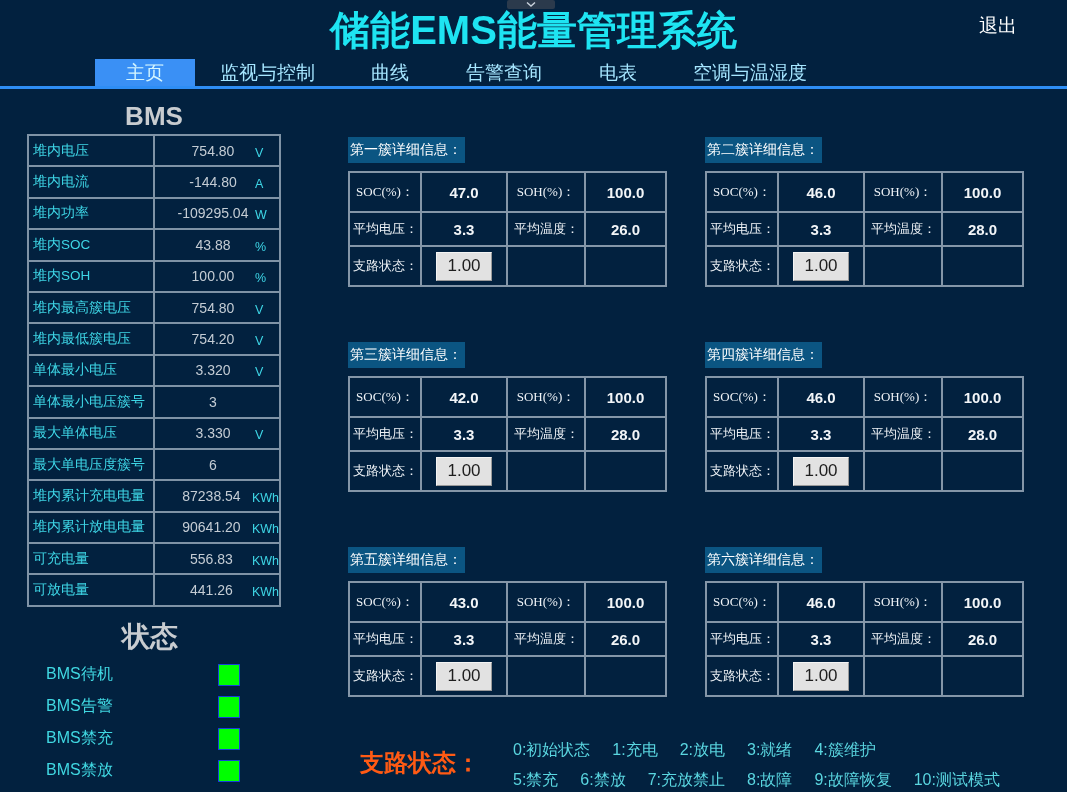 The height and width of the screenshot is (792, 1067). What do you see at coordinates (213, 401) in the screenshot?
I see `value-text: 3` at bounding box center [213, 401].